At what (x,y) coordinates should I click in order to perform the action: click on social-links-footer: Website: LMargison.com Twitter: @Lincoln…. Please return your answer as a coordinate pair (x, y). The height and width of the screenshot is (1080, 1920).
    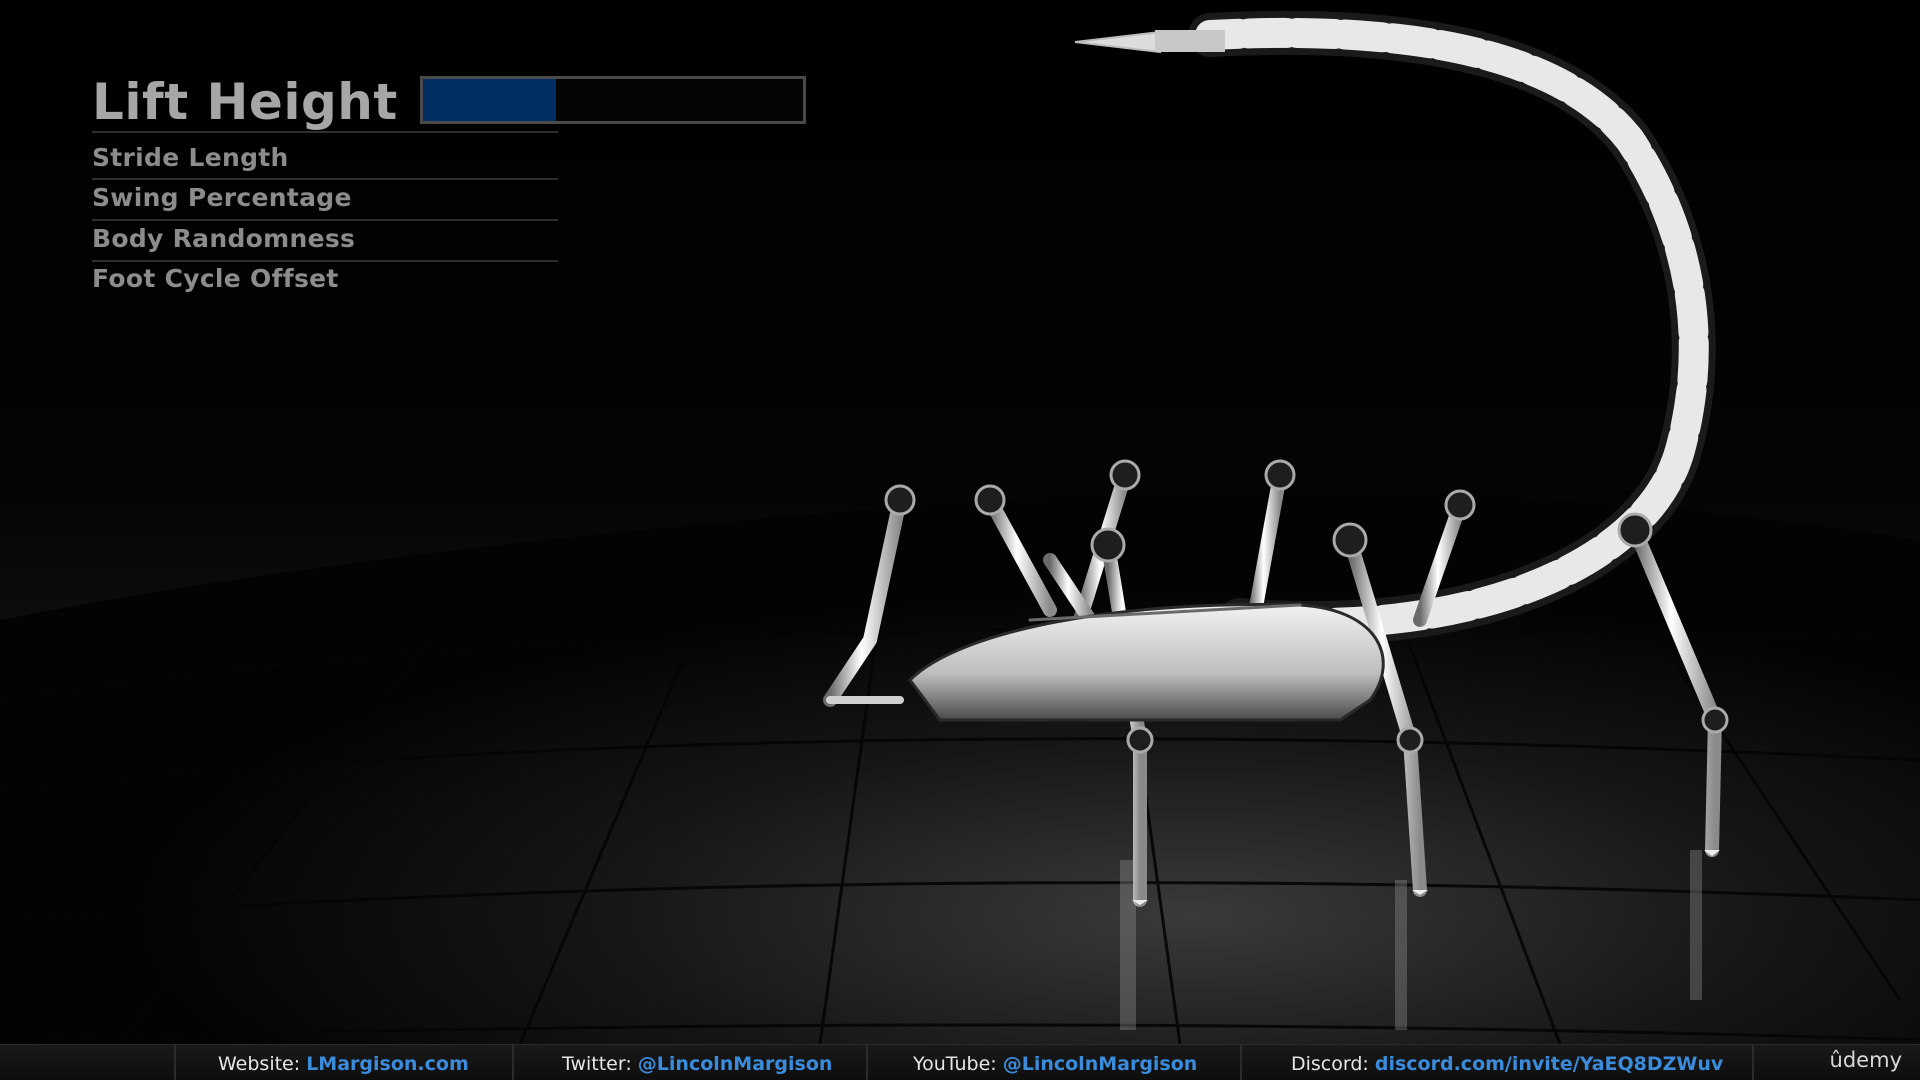
    Looking at the image, I should click on (960, 1062).